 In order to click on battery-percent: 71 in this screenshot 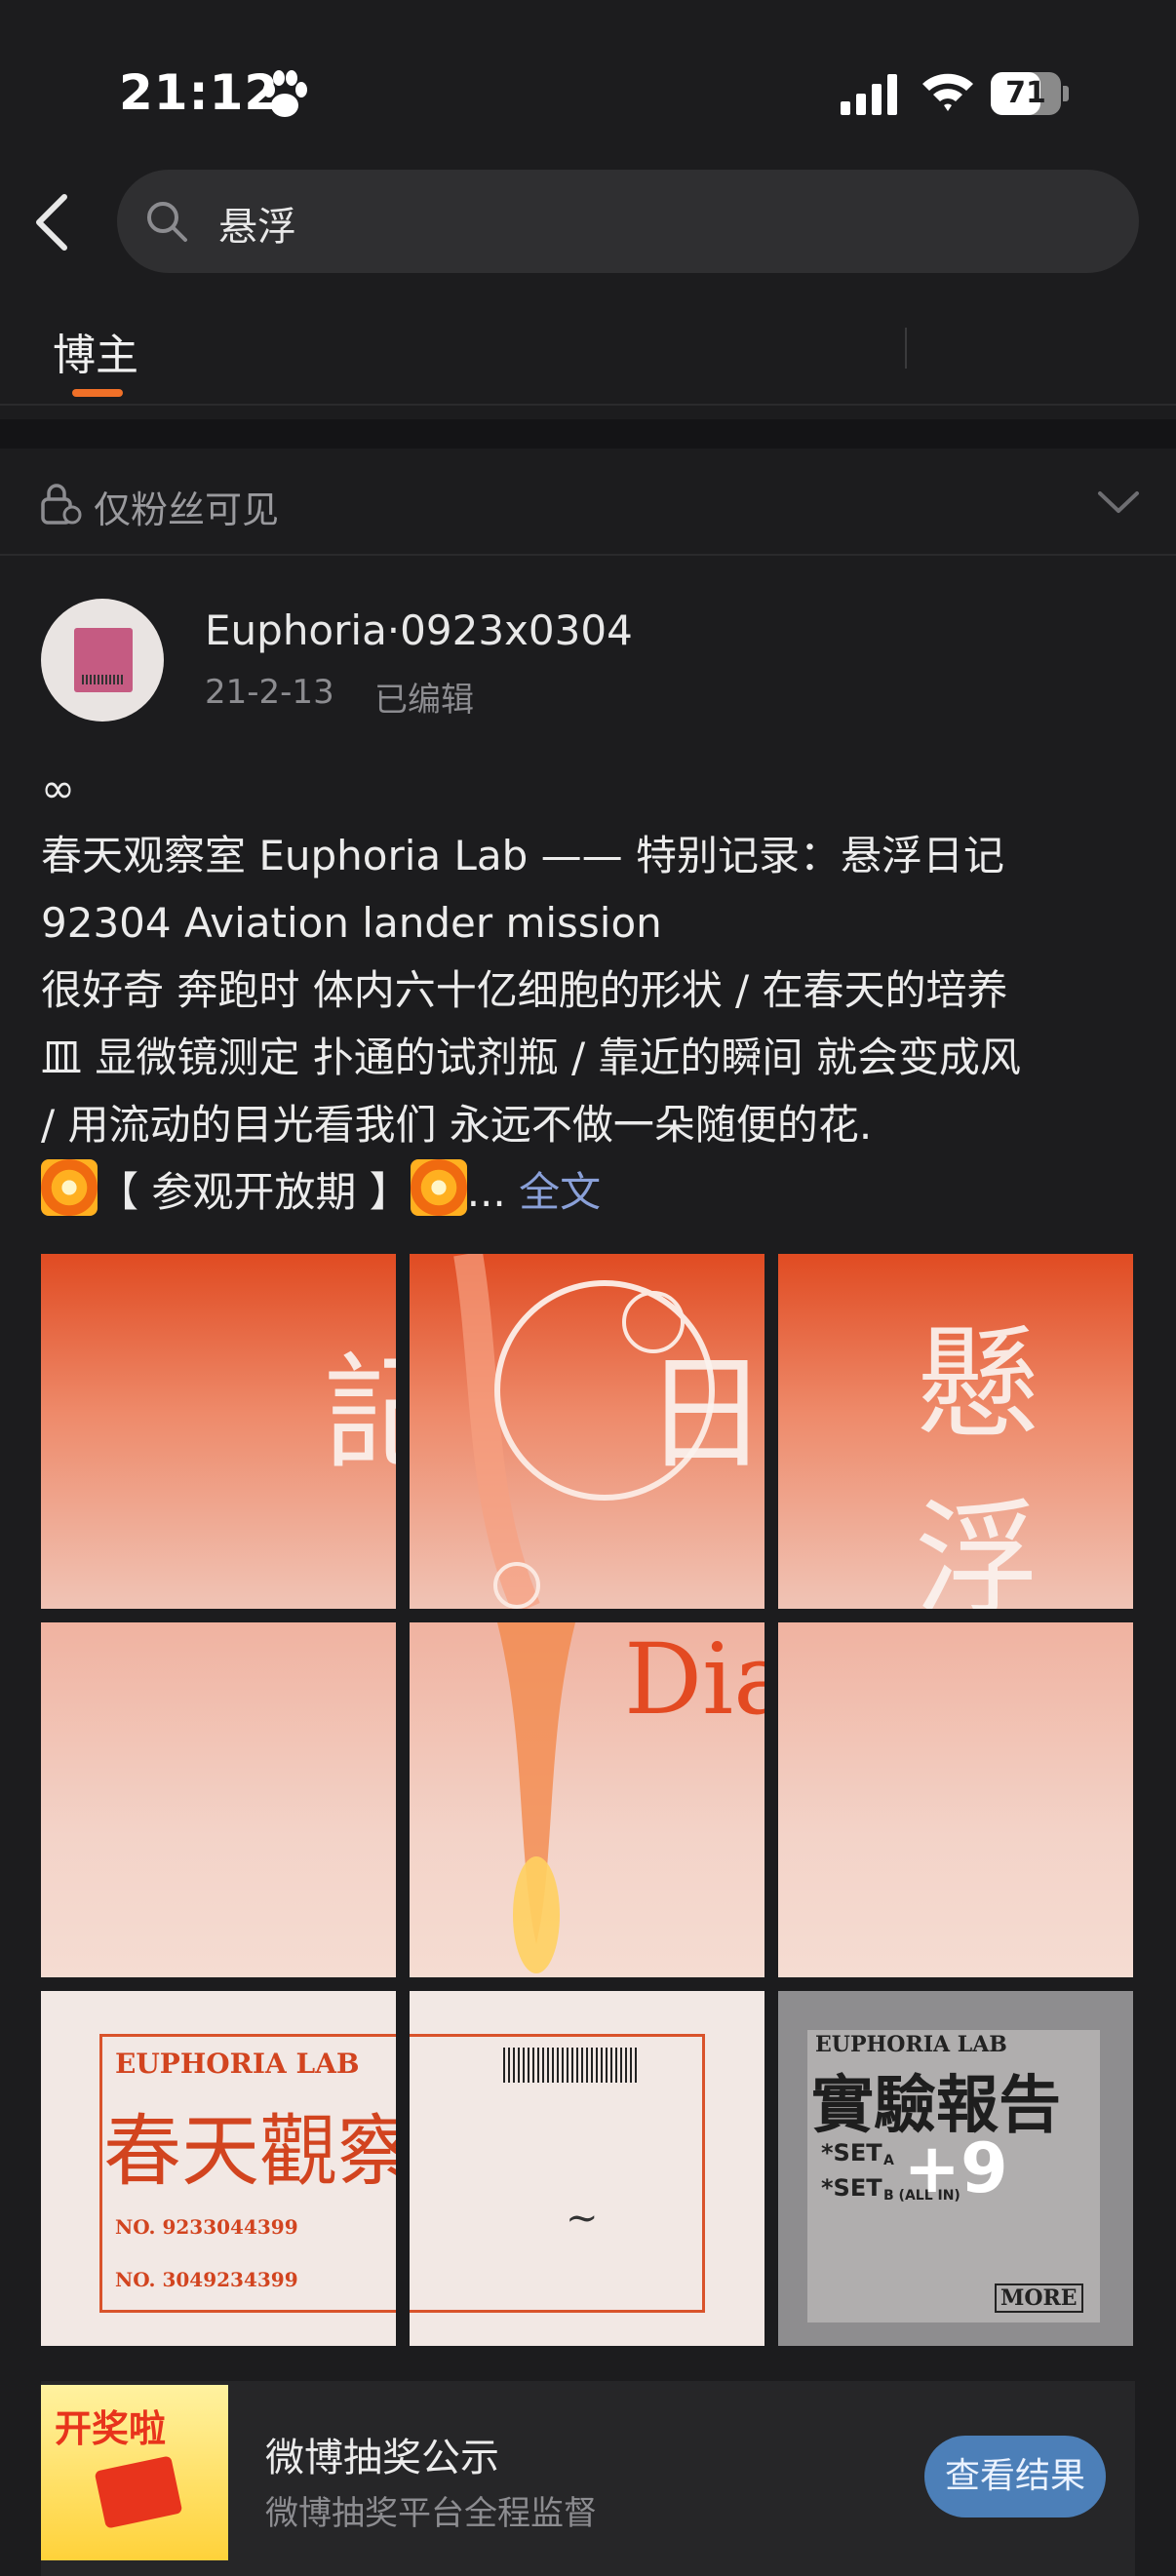, I will do `click(1025, 93)`.